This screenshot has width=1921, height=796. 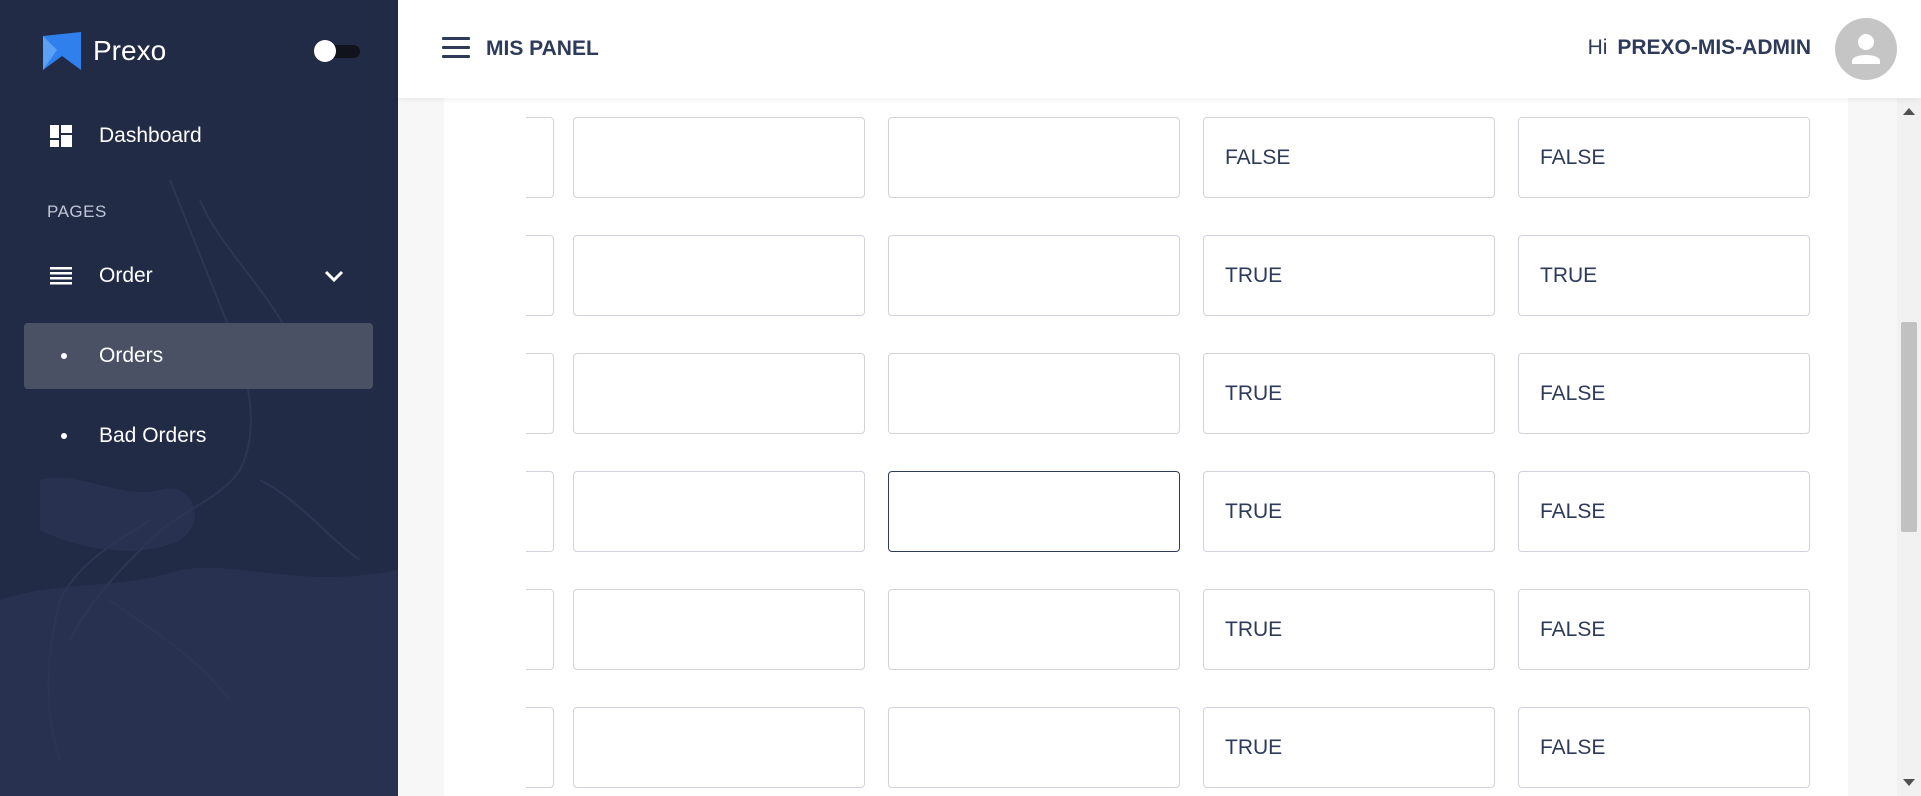 I want to click on brand: Prexo, so click(x=104, y=51).